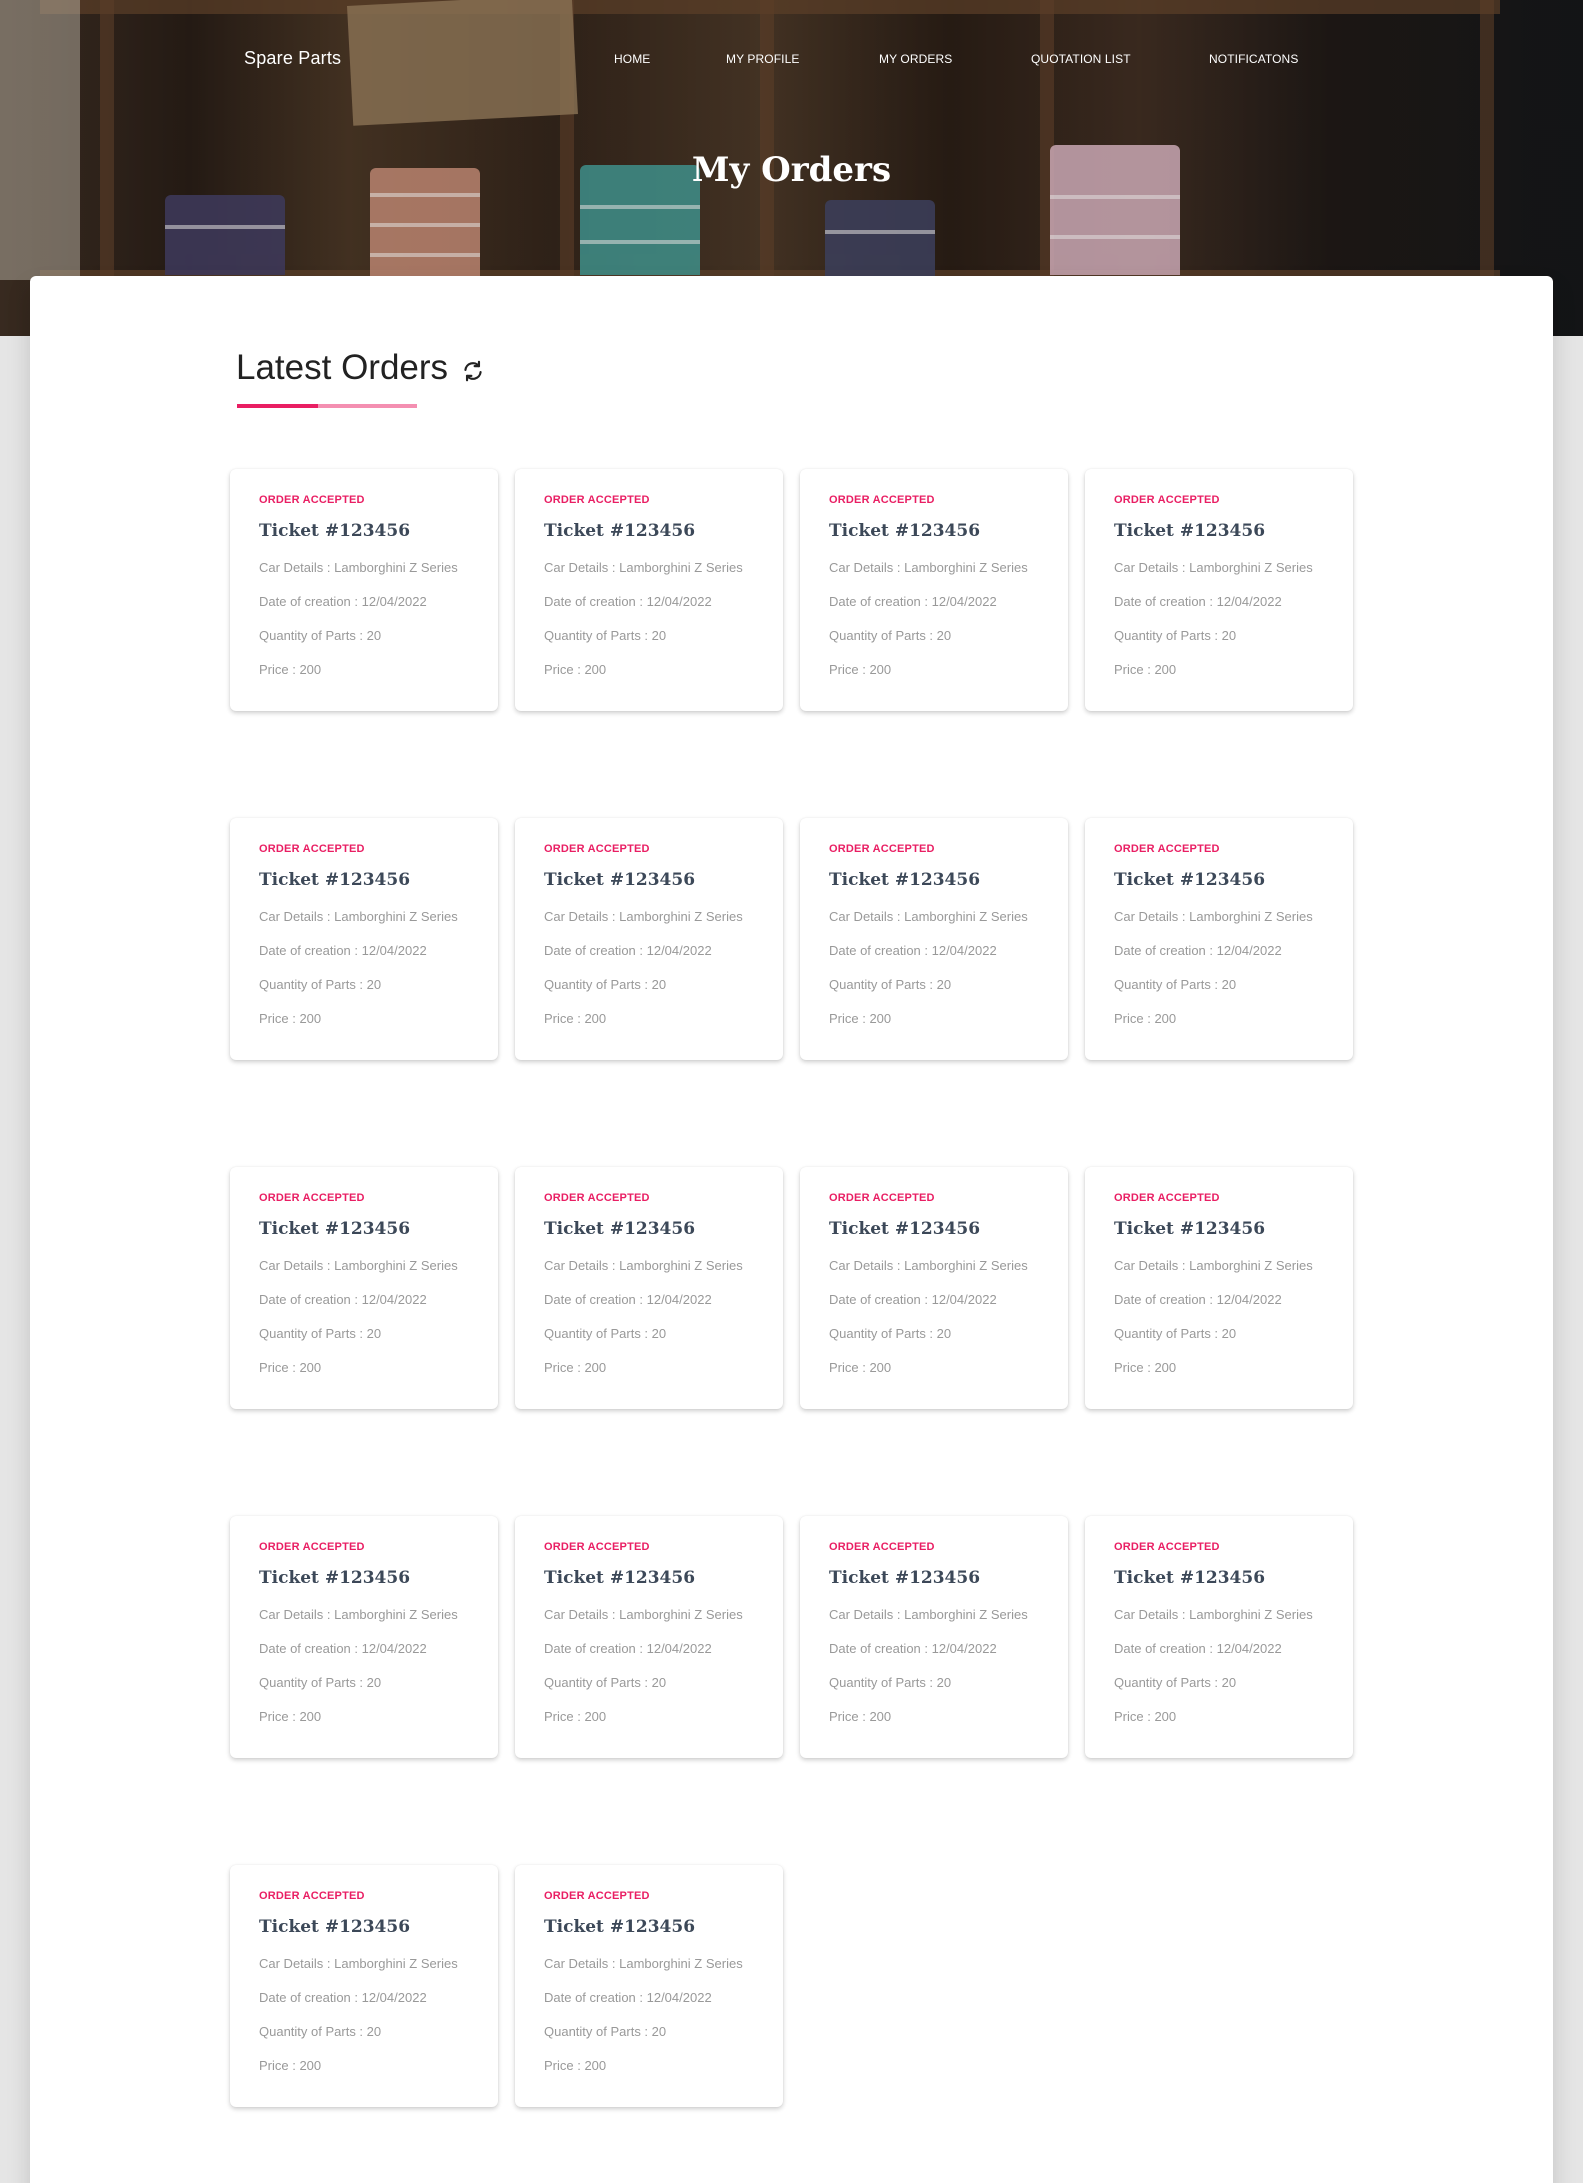 The image size is (1583, 2183). Describe the element at coordinates (632, 59) in the screenshot. I see `nav-home: HOME` at that location.